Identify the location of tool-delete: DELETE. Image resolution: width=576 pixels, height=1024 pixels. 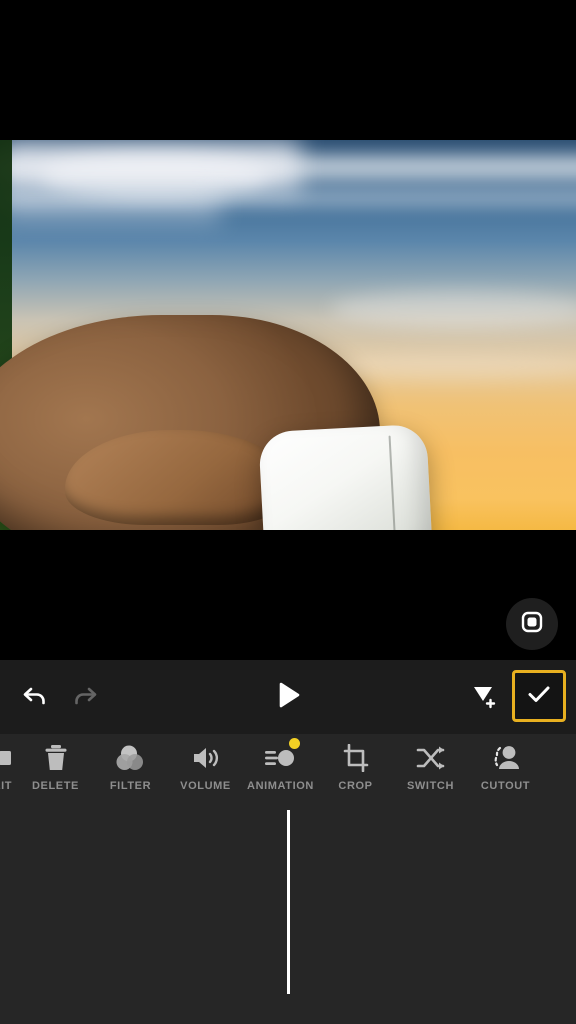
(55, 763).